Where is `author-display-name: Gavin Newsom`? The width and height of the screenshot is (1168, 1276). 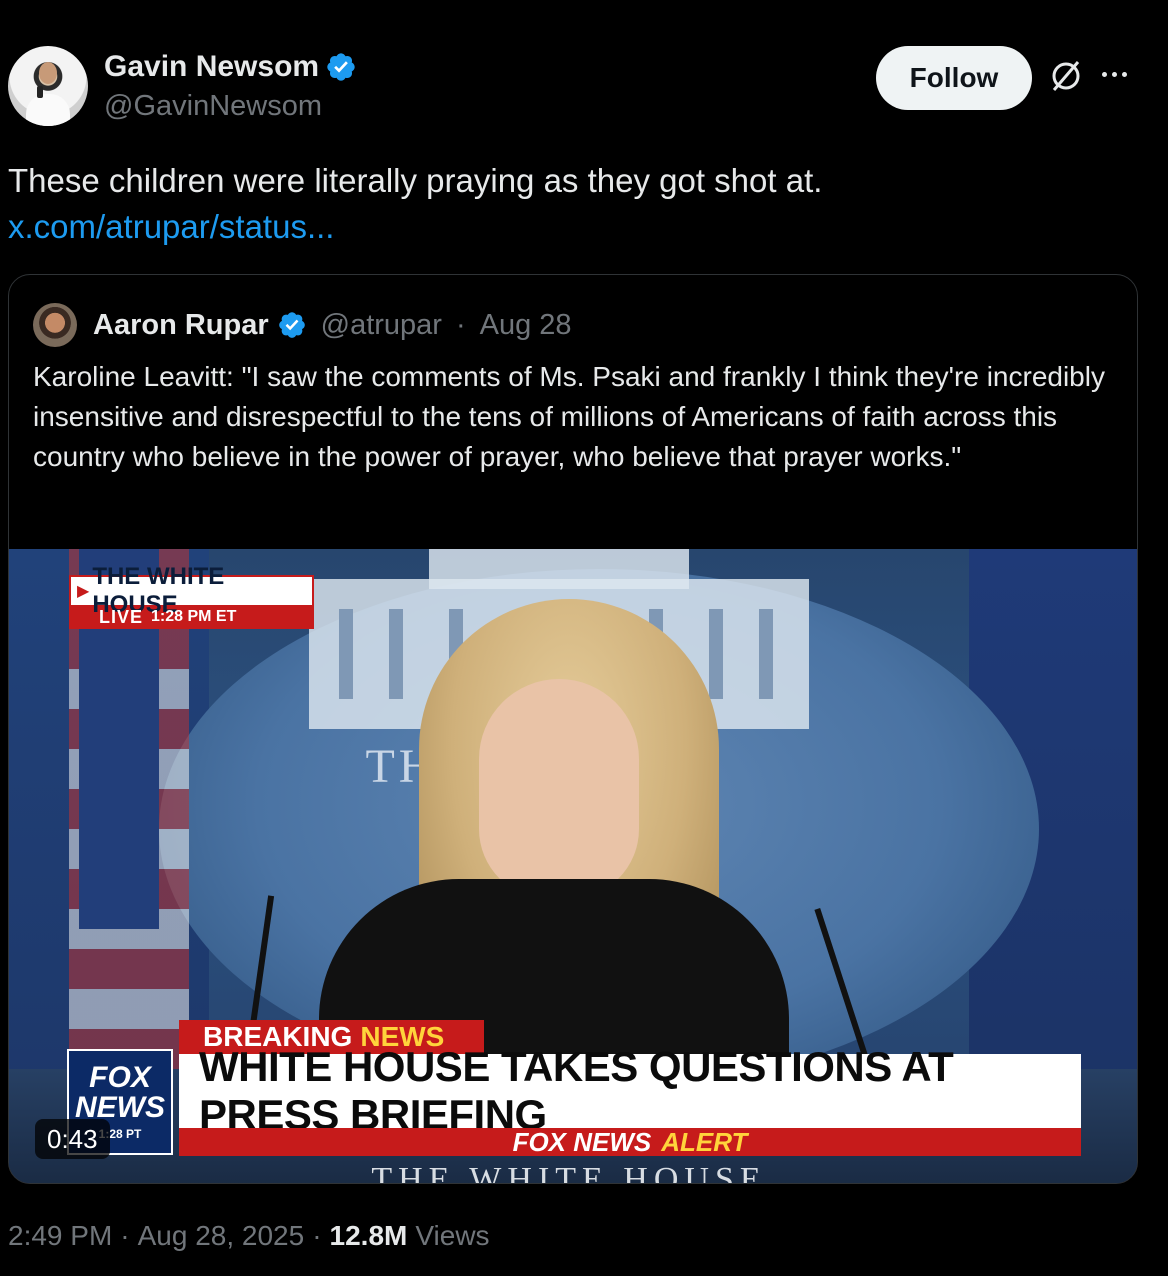 author-display-name: Gavin Newsom is located at coordinates (211, 67).